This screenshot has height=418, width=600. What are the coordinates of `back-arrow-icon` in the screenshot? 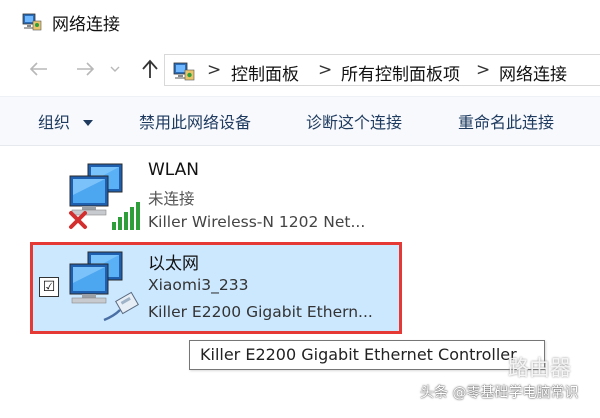 It's located at (39, 69).